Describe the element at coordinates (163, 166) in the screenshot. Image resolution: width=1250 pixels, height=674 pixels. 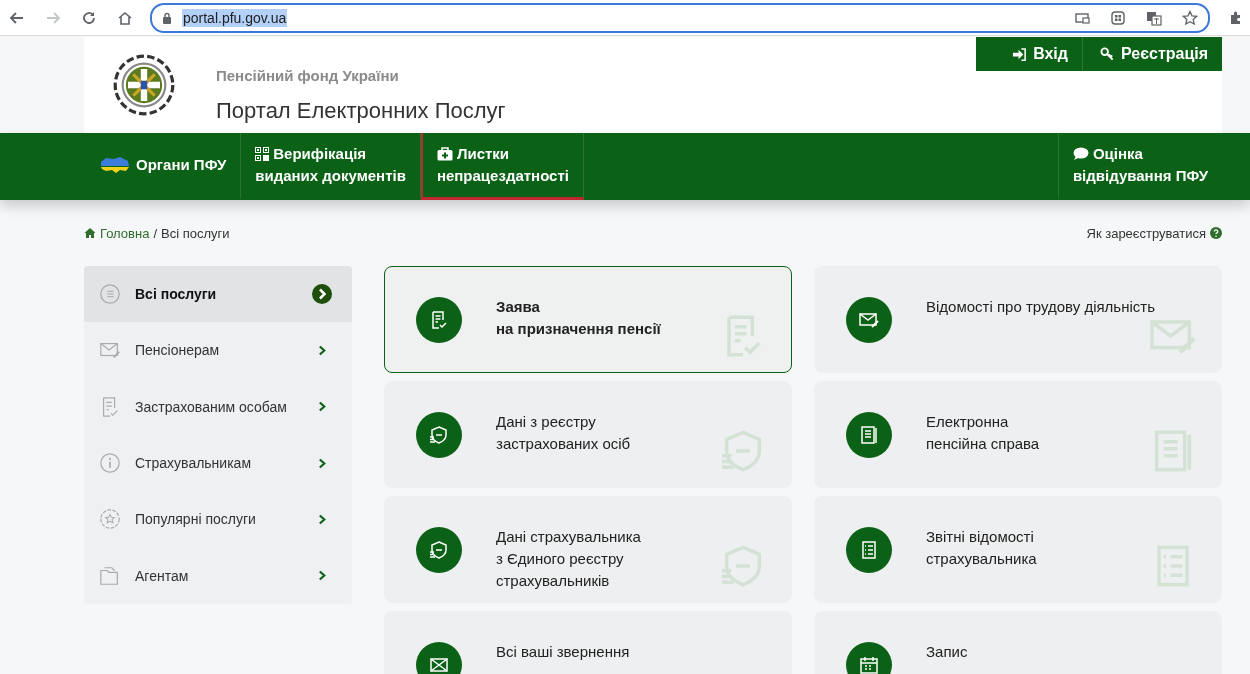
I see `nav-item: Органи ПФУ` at that location.